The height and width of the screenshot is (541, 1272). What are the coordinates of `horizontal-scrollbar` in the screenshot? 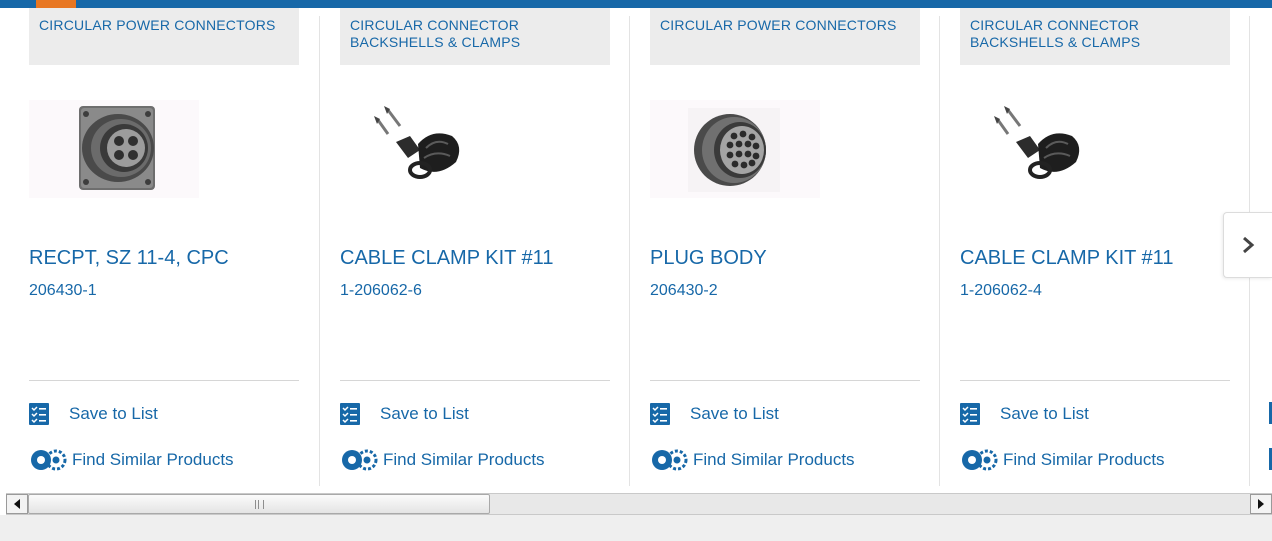 It's located at (639, 504).